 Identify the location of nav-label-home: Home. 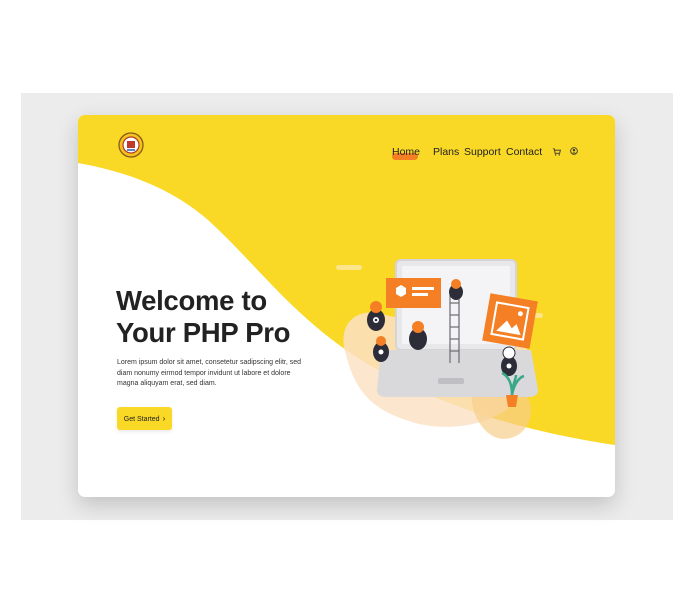
(406, 152).